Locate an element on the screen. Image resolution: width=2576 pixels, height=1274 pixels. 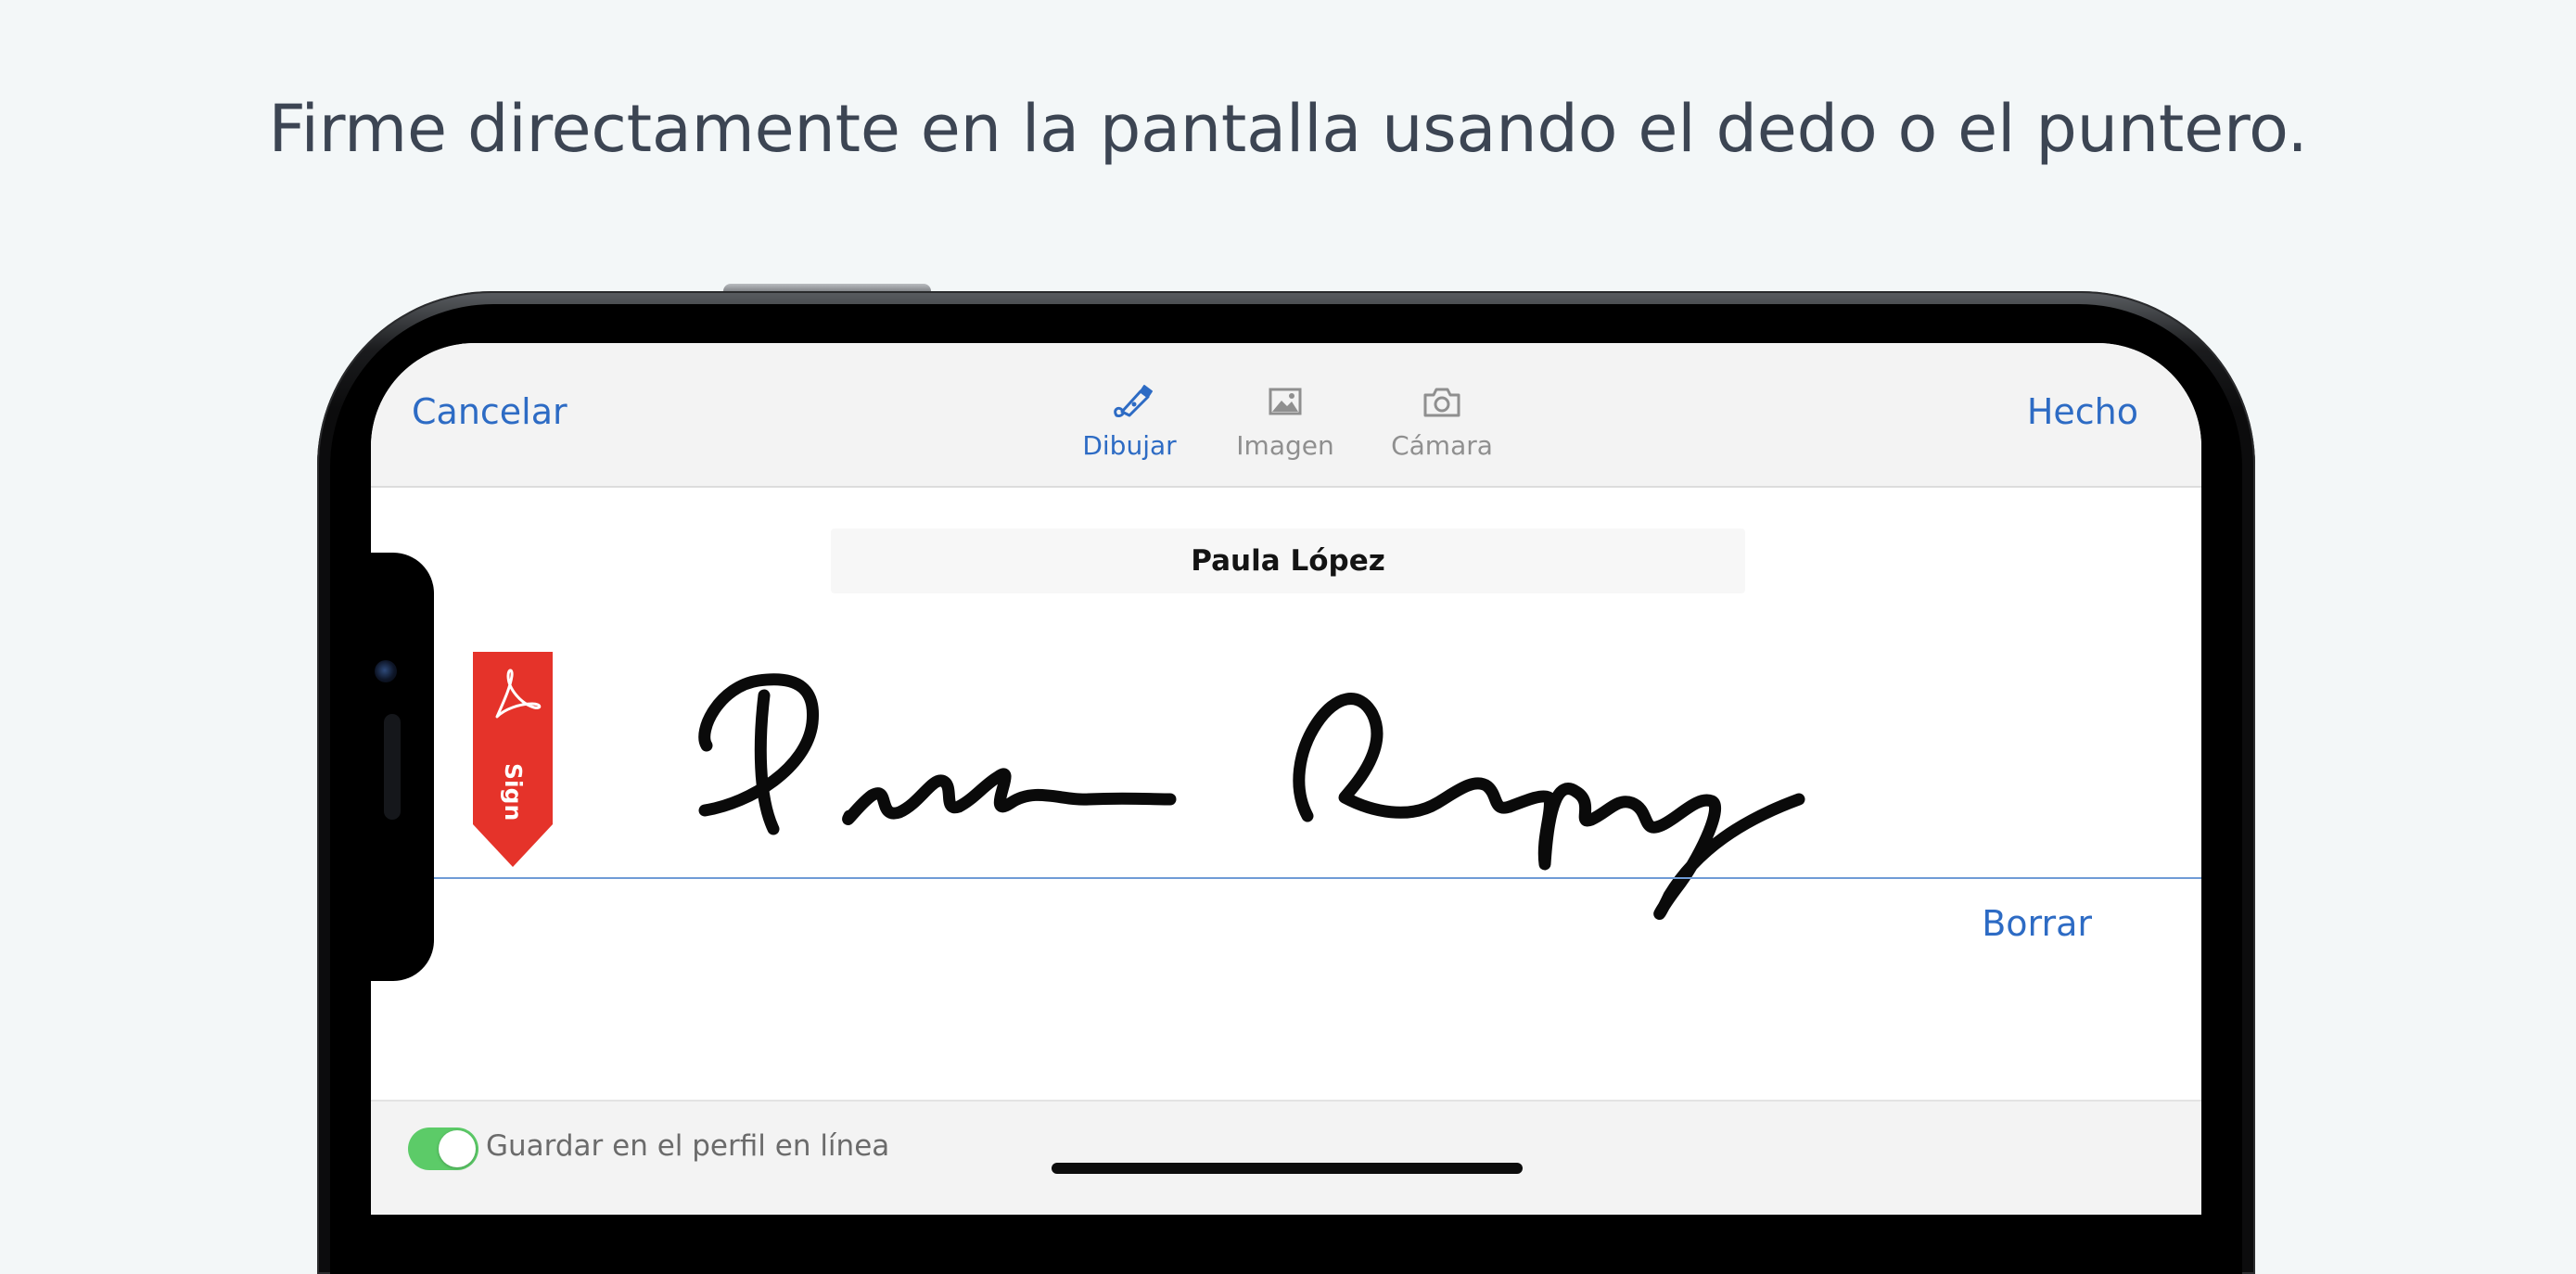
top-navigation-bar: Cancelar Dibujar Imagen Cámara Hecho is located at coordinates (1286, 416).